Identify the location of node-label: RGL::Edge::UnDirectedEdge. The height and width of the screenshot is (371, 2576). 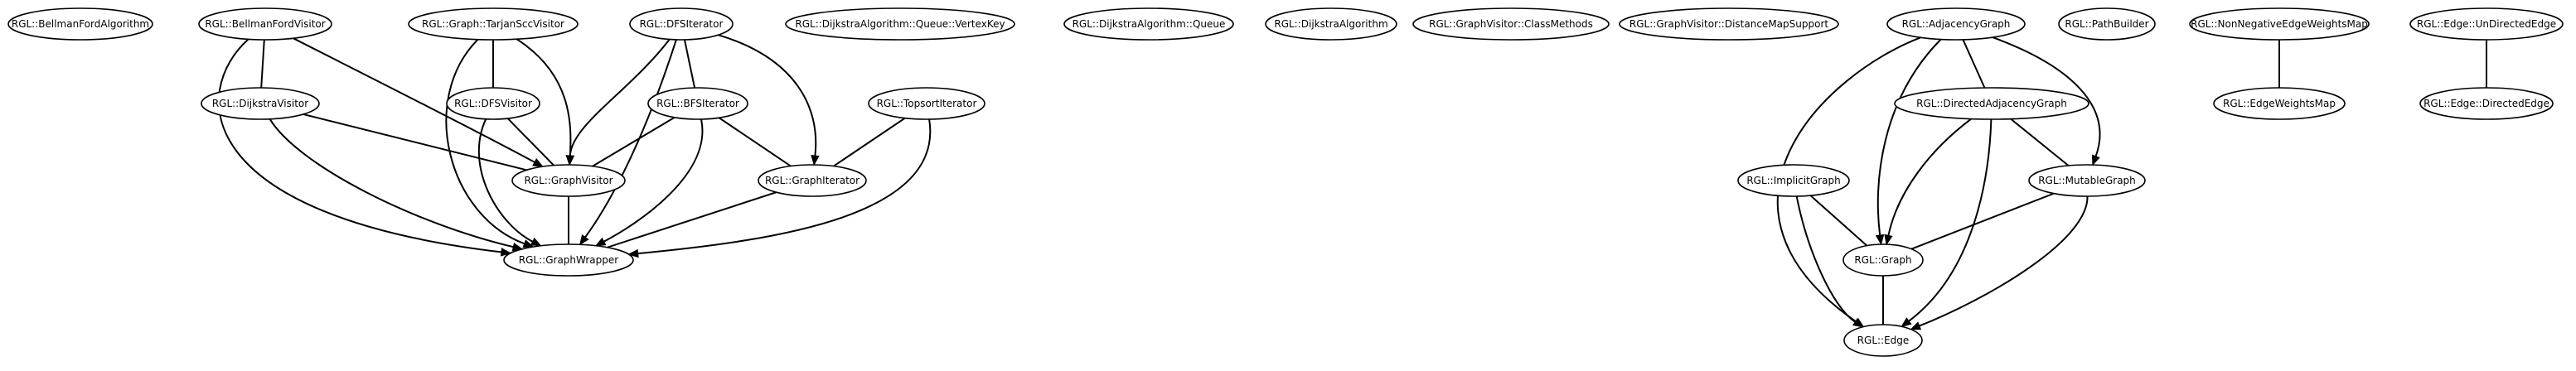
(2486, 24).